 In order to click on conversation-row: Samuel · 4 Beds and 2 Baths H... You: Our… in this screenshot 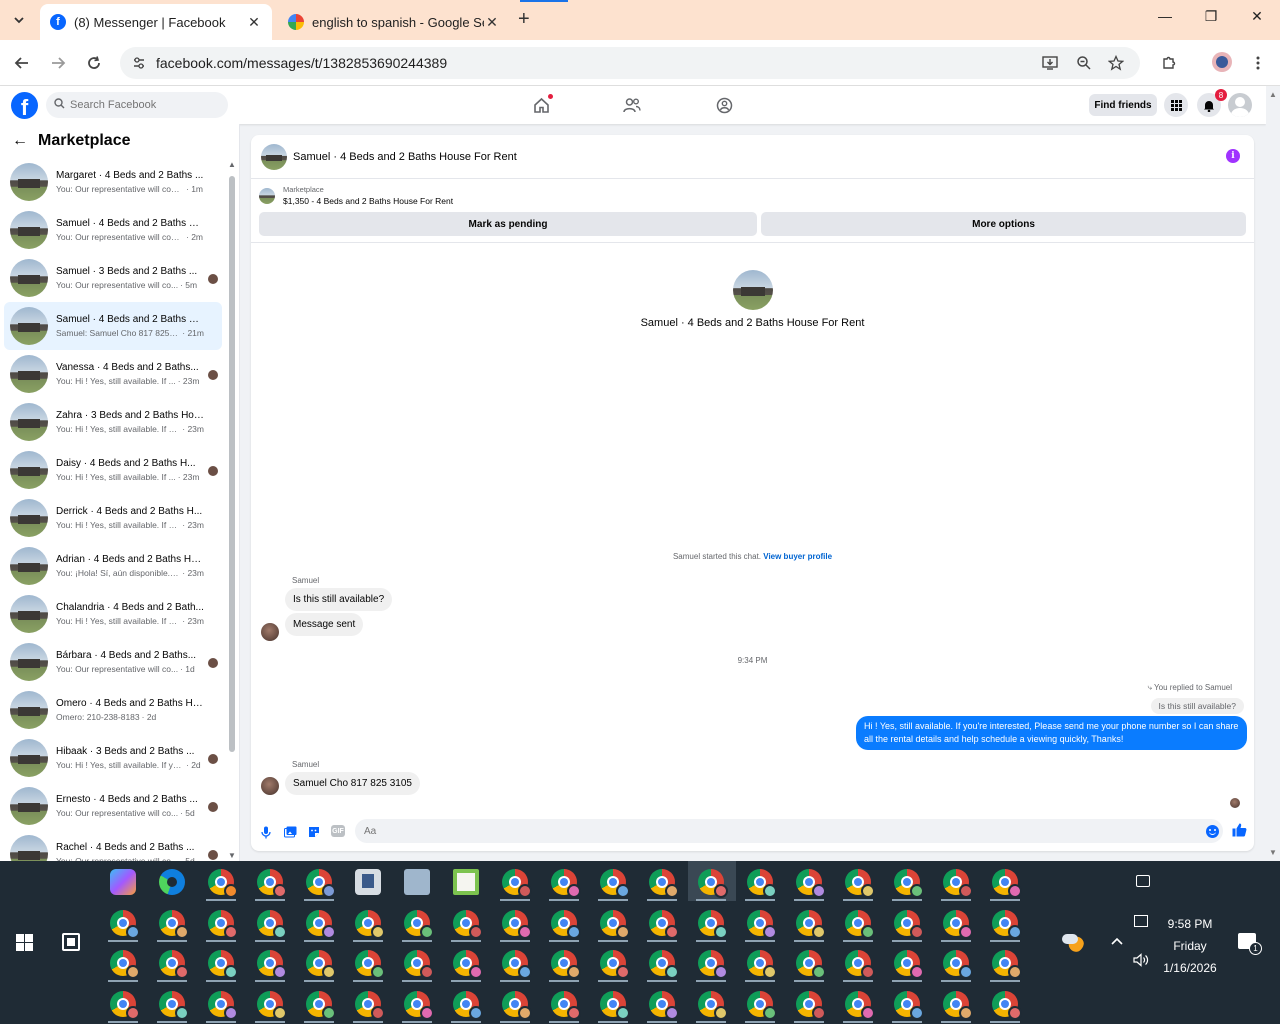, I will do `click(113, 230)`.